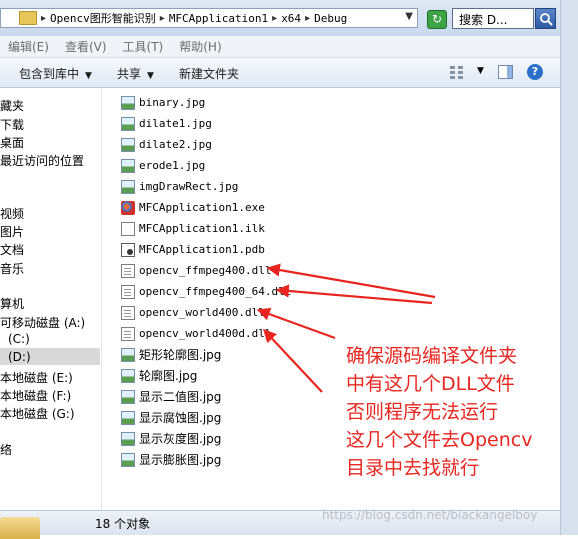 The height and width of the screenshot is (539, 578). I want to click on file-item: dilate2.jpg, so click(166, 144).